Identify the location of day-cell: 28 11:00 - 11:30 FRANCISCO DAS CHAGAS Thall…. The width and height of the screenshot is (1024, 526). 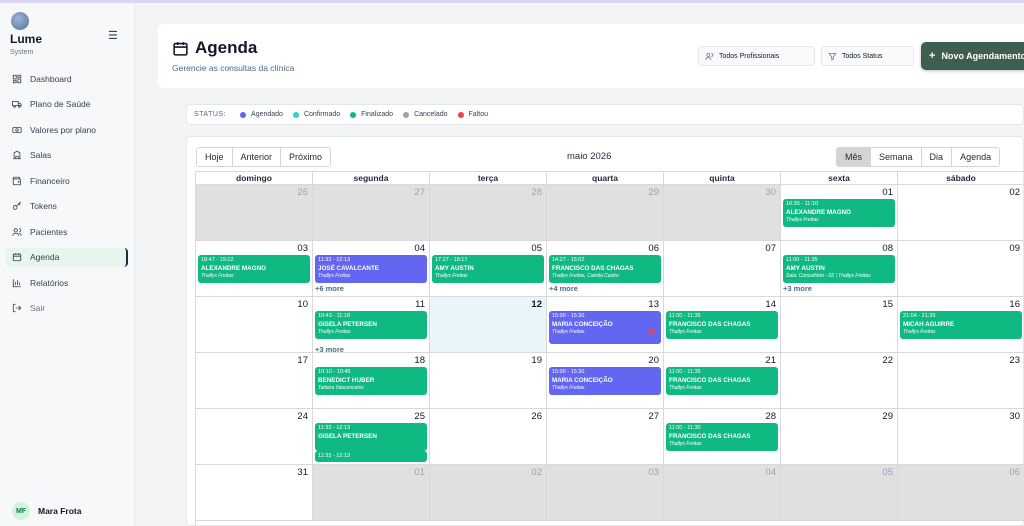
(722, 437).